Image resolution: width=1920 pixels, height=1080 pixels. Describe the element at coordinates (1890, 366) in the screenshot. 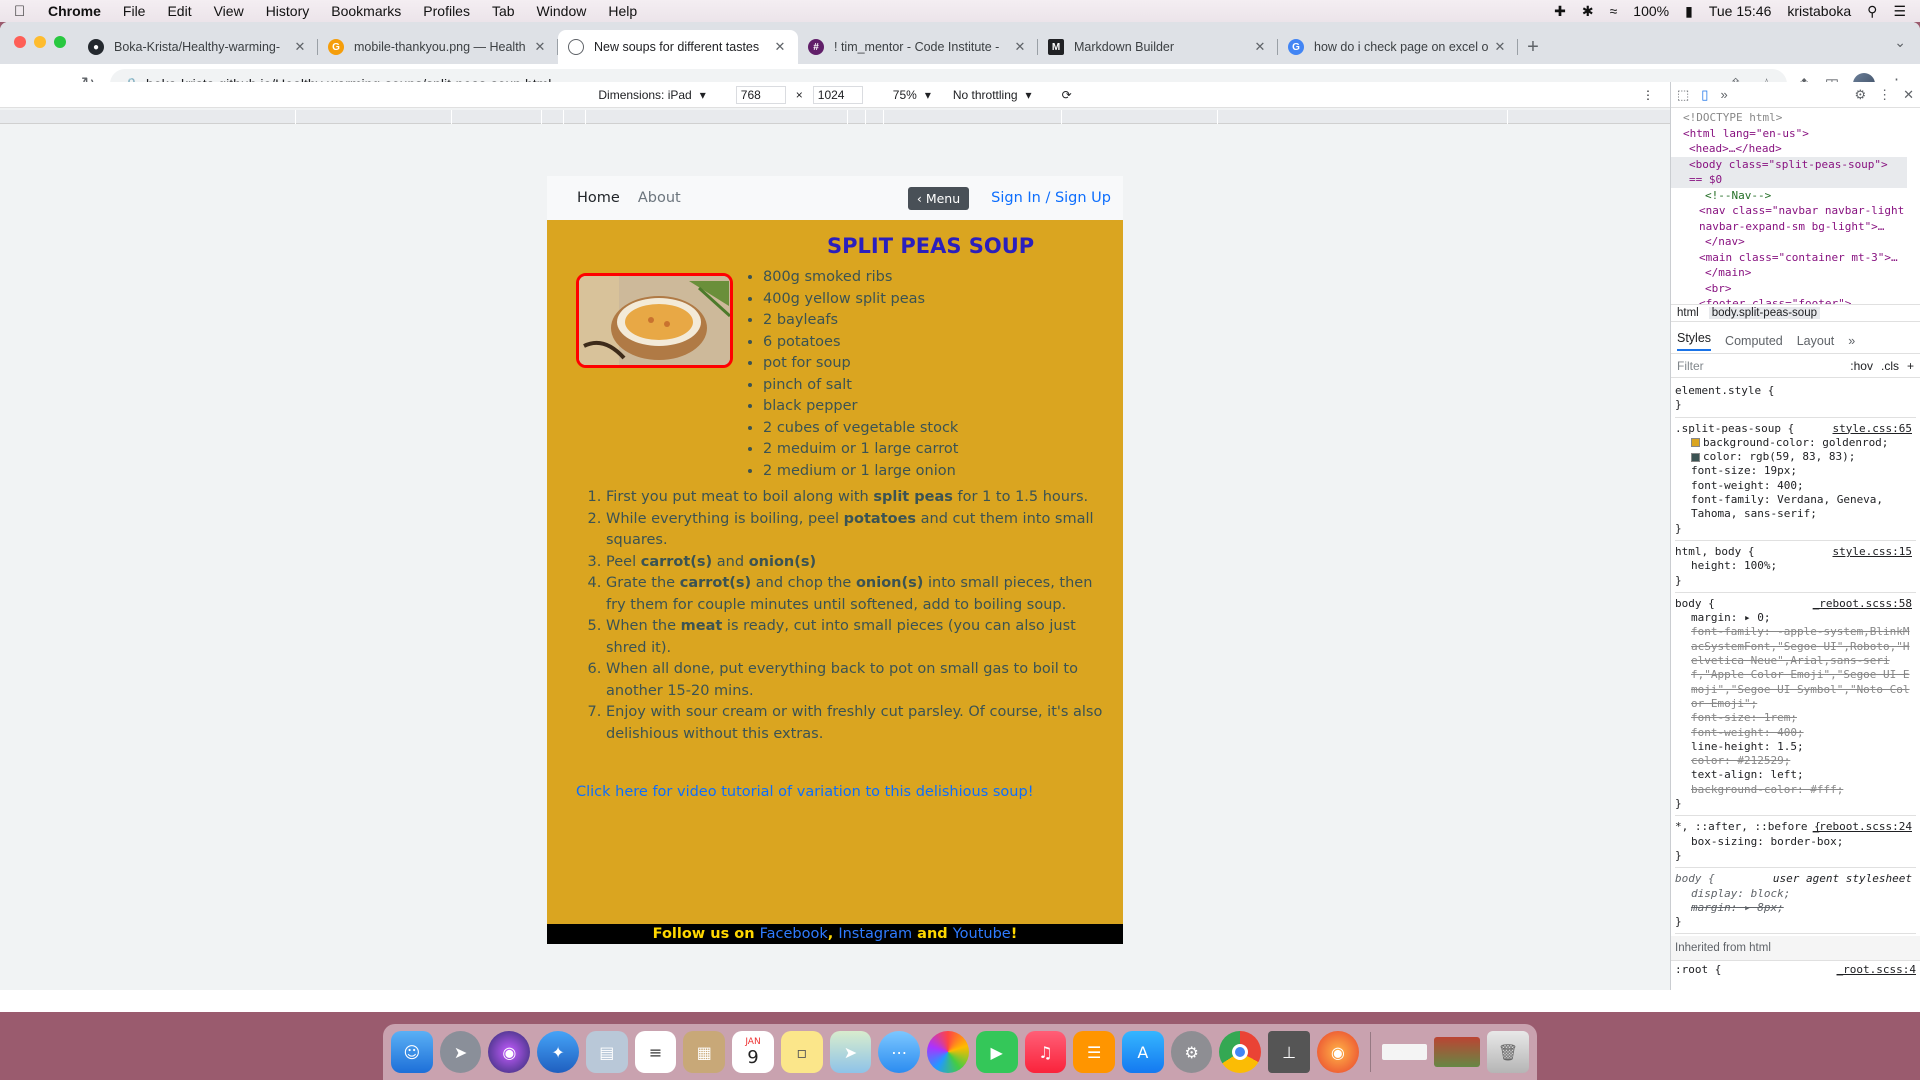

I see `cls-toggle: .cls` at that location.